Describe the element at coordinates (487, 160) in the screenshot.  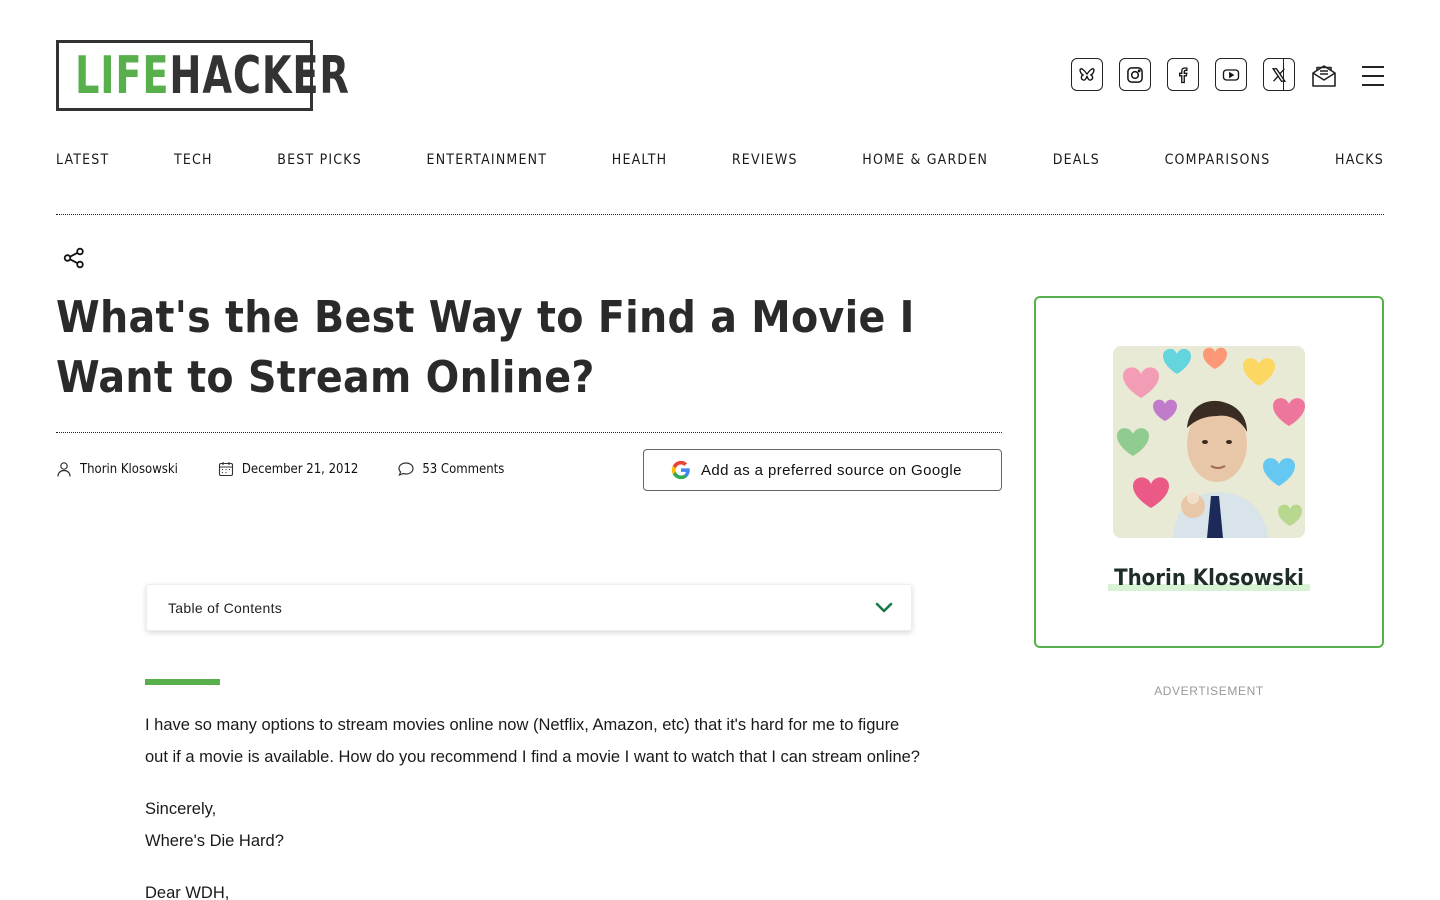
I see `nav-item-entertainment: ENTERTAINMENT` at that location.